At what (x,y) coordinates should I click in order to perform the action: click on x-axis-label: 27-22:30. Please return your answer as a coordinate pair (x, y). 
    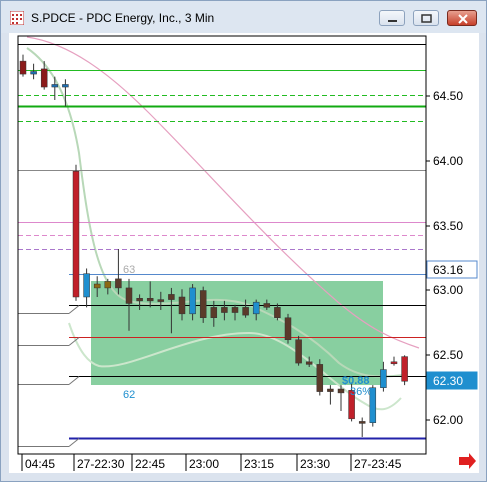
    Looking at the image, I should click on (101, 464).